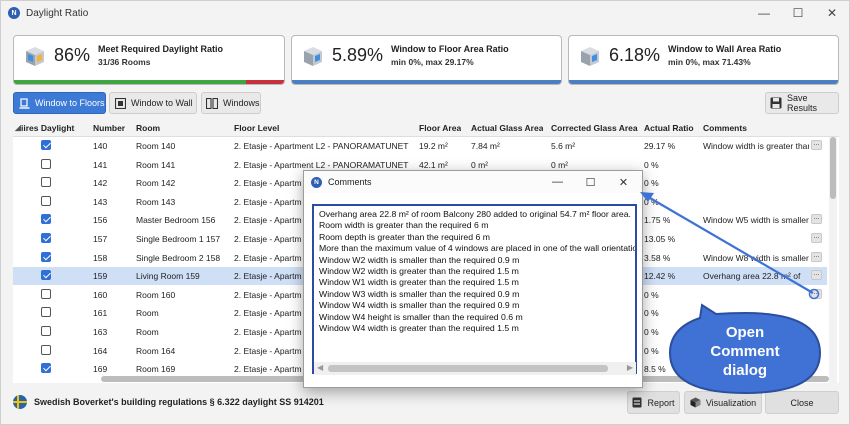 This screenshot has width=850, height=425. What do you see at coordinates (669, 128) in the screenshot?
I see `column-header: Actual Ratio` at bounding box center [669, 128].